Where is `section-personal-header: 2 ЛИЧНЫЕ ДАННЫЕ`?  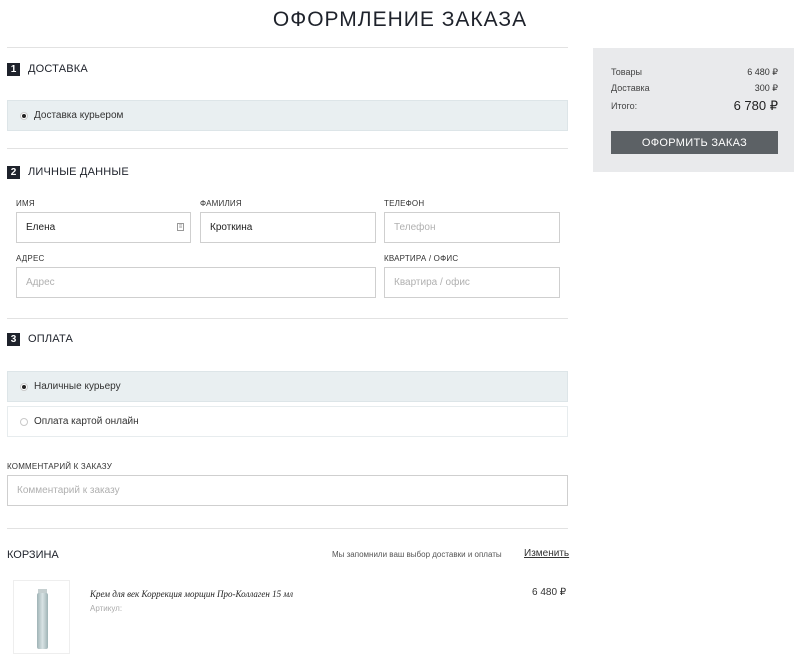 section-personal-header: 2 ЛИЧНЫЕ ДАННЫЕ is located at coordinates (68, 172).